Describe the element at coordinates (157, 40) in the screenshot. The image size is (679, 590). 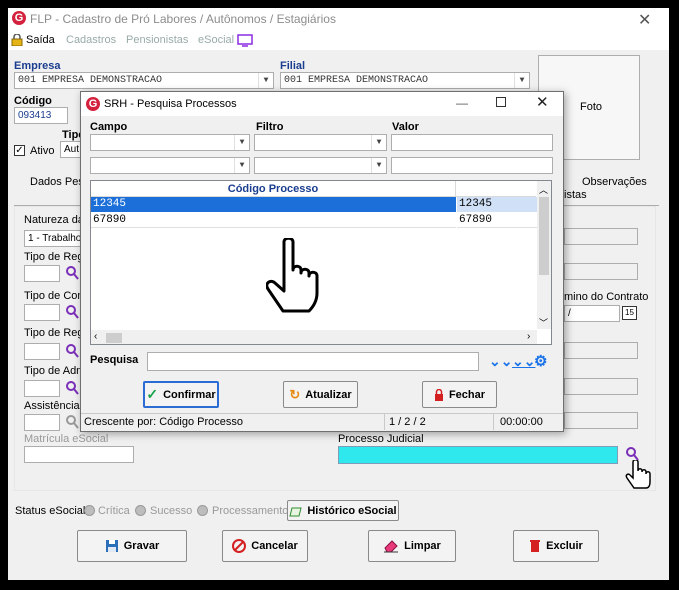
I see `menu-pensionistas: Pensionistas` at that location.